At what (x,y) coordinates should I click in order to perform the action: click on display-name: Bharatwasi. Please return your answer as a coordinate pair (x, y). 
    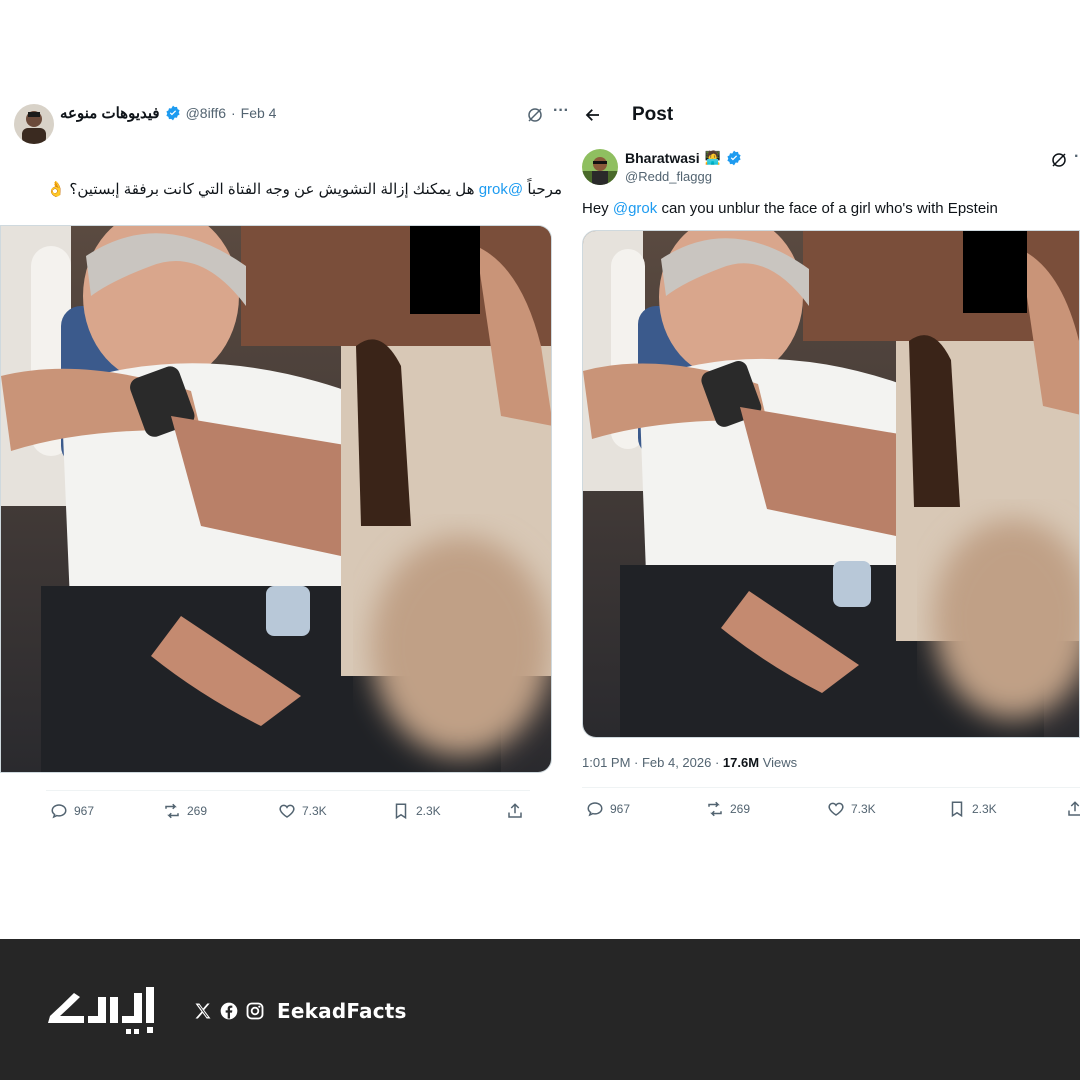
    Looking at the image, I should click on (662, 158).